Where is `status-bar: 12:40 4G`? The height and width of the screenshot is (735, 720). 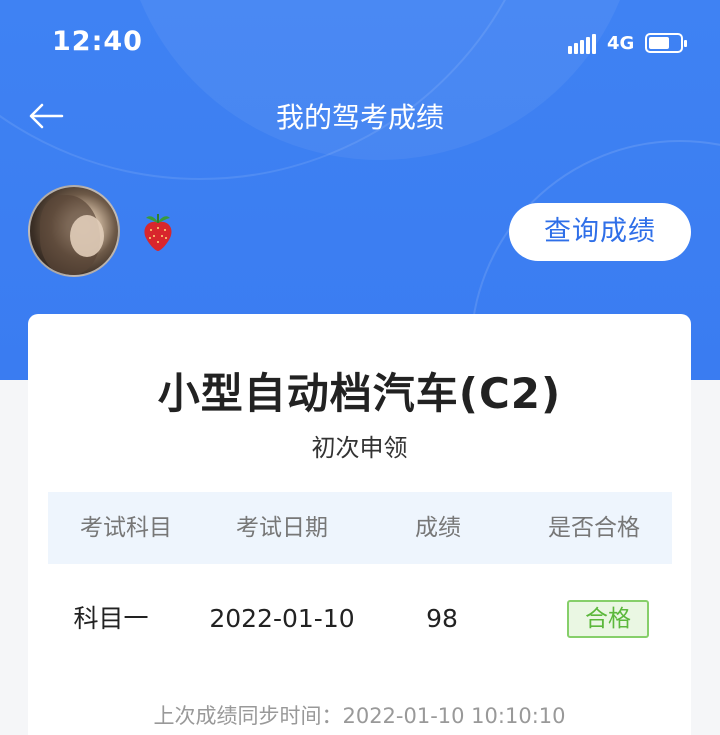 status-bar: 12:40 4G is located at coordinates (360, 43).